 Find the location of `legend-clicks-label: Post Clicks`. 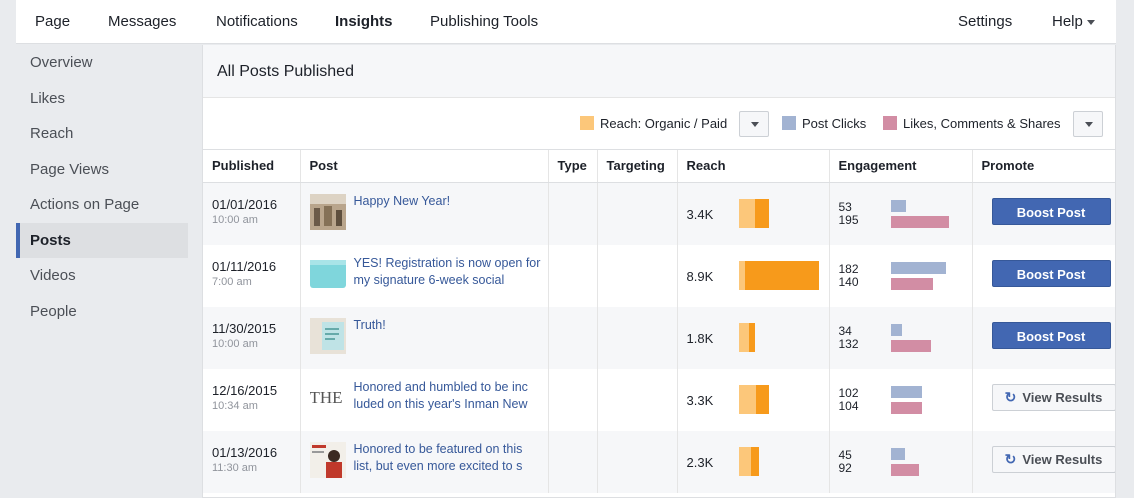

legend-clicks-label: Post Clicks is located at coordinates (834, 123).